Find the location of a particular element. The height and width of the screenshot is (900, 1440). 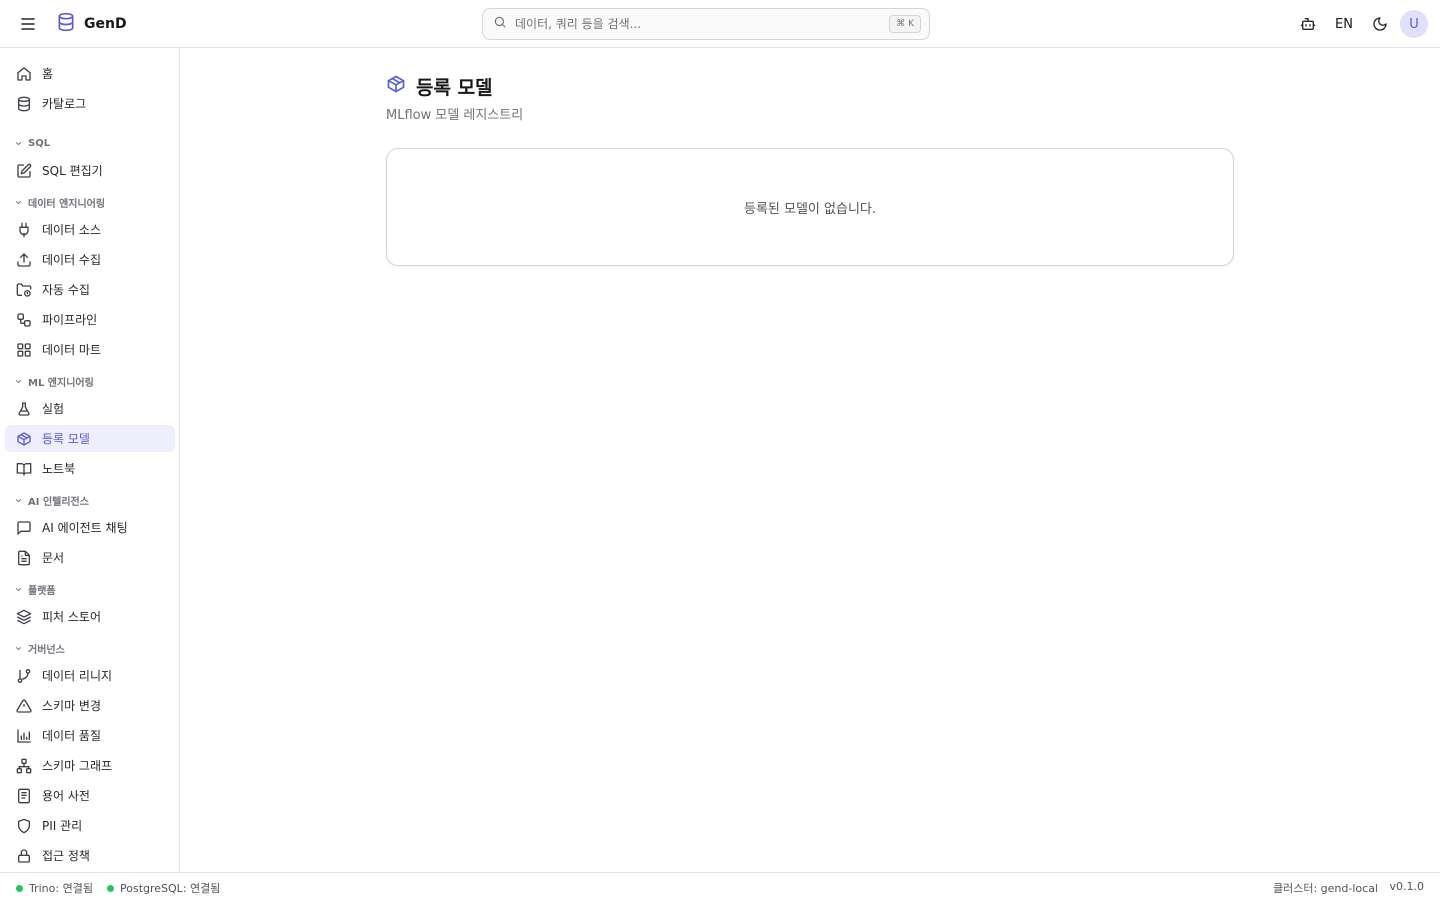

sidebar-item-sql-editor: SQL 편집기 is located at coordinates (90, 170).